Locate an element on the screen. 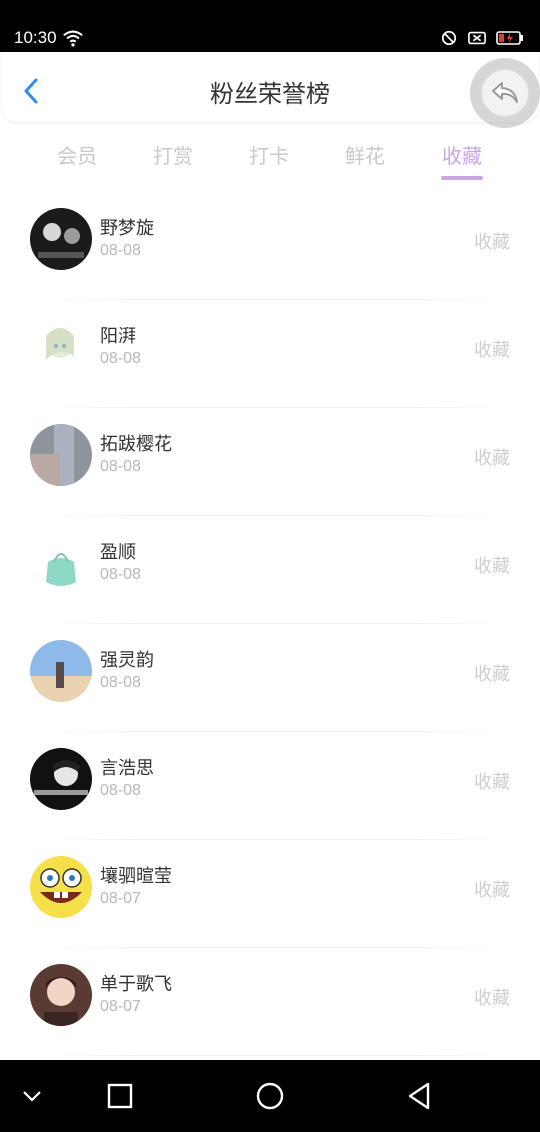  header: 粉丝荣誉榜 is located at coordinates (271, 90).